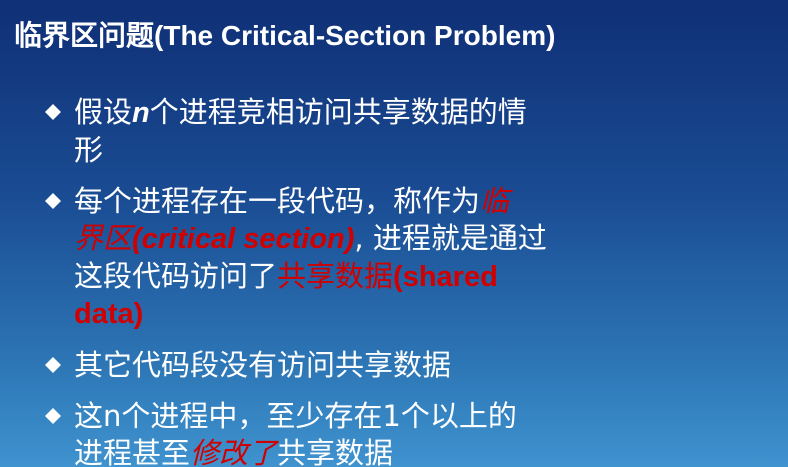 The image size is (788, 467). Describe the element at coordinates (234, 451) in the screenshot. I see `modified-highlight: 修改了` at that location.